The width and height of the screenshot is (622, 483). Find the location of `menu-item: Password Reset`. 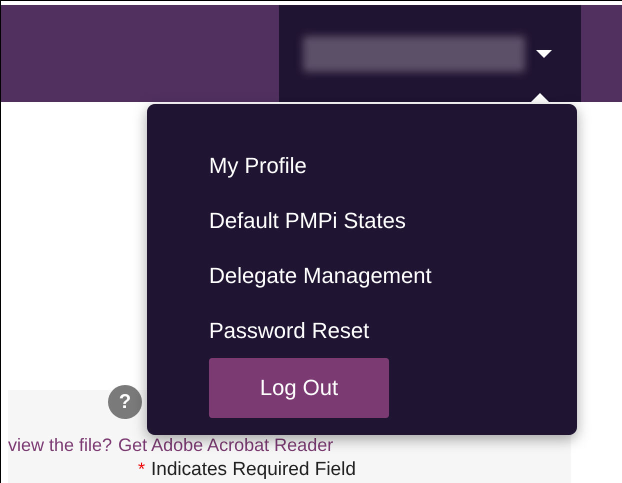

menu-item: Password Reset is located at coordinates (289, 330).